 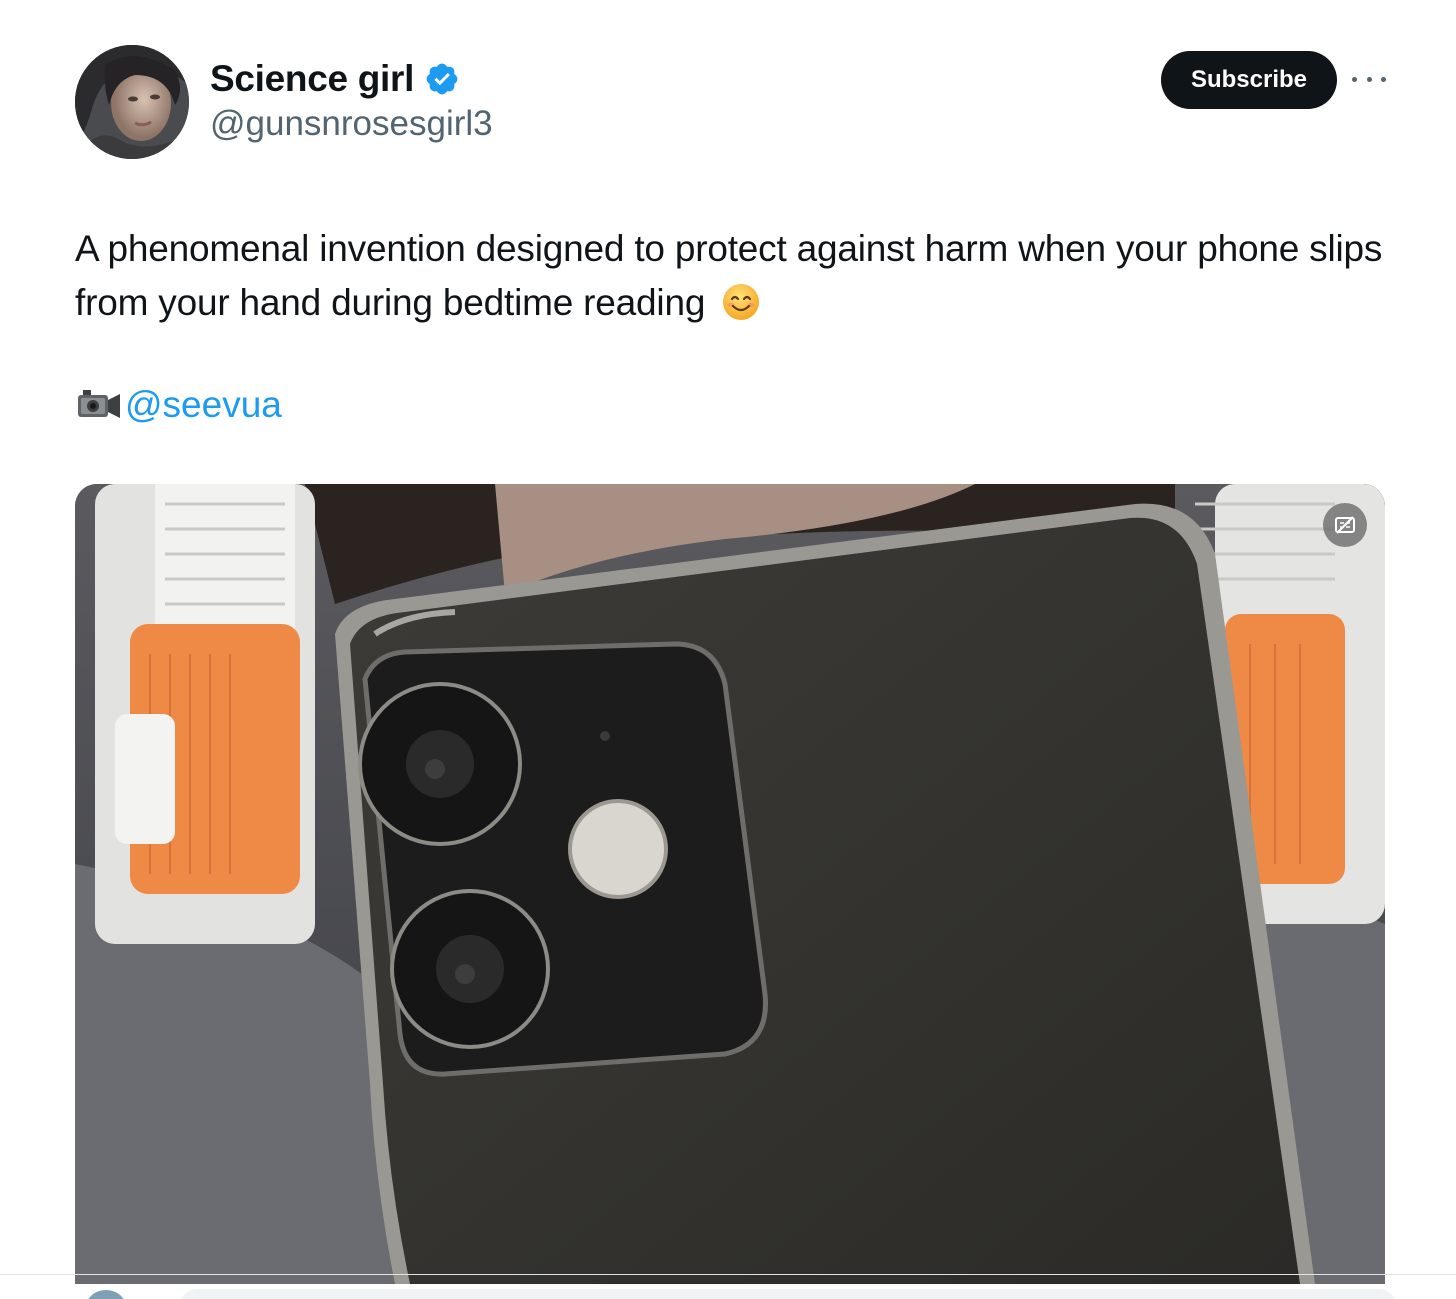 I want to click on verified-badge-icon, so click(x=442, y=79).